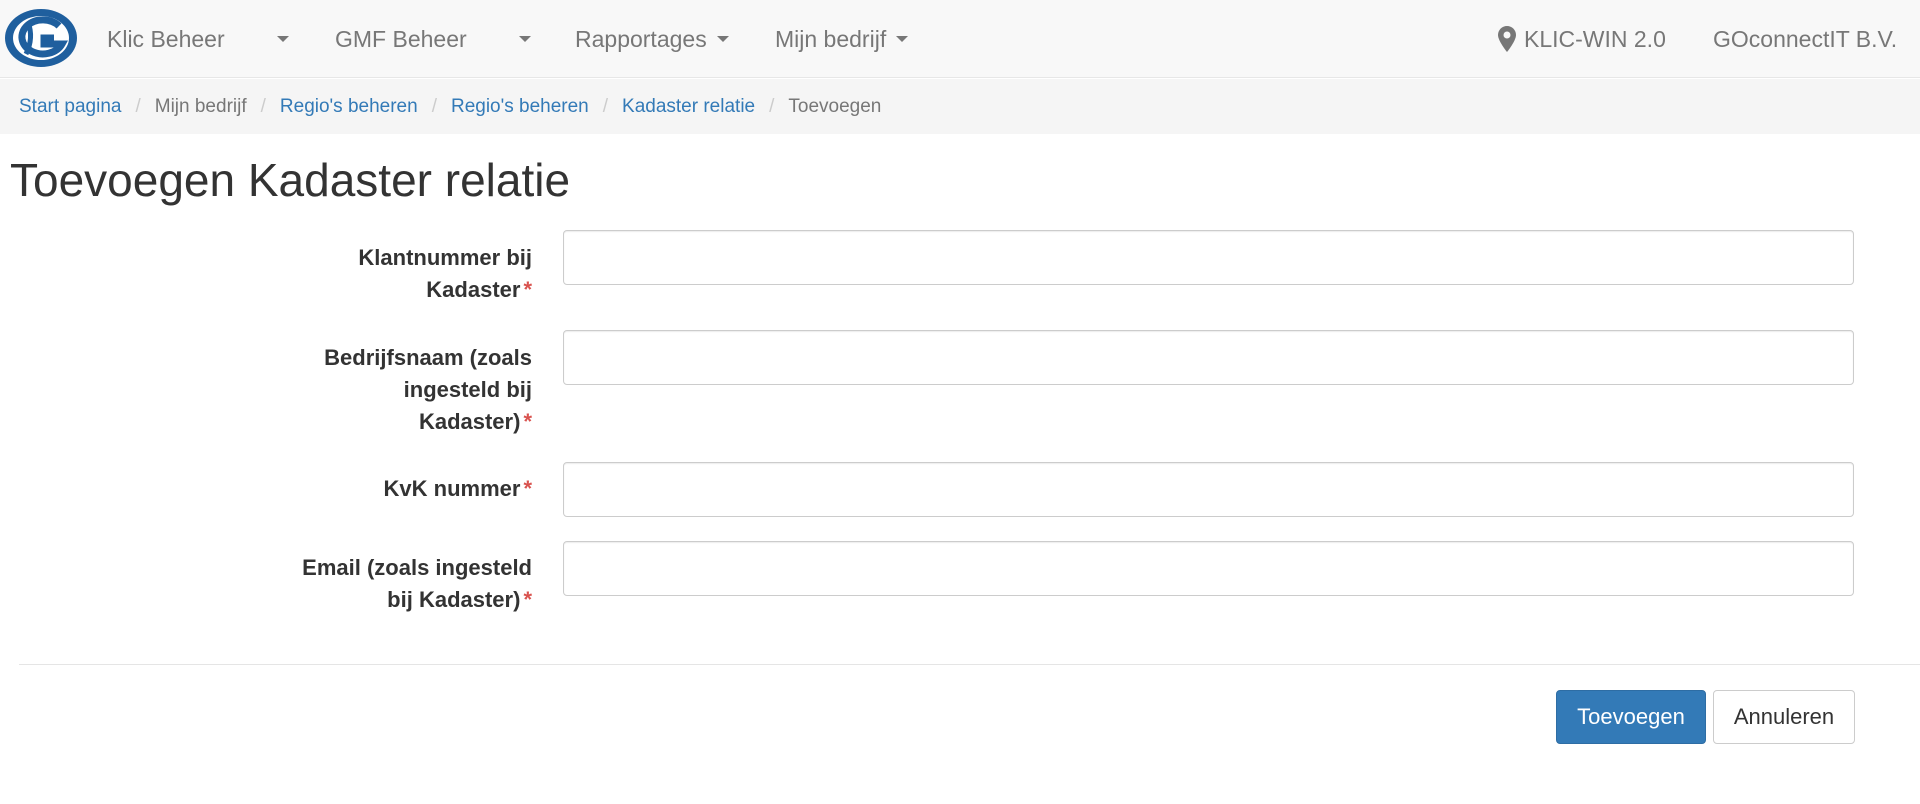 This screenshot has height=804, width=1920. I want to click on kvk-nummer-label: KvK nummer *, so click(272, 489).